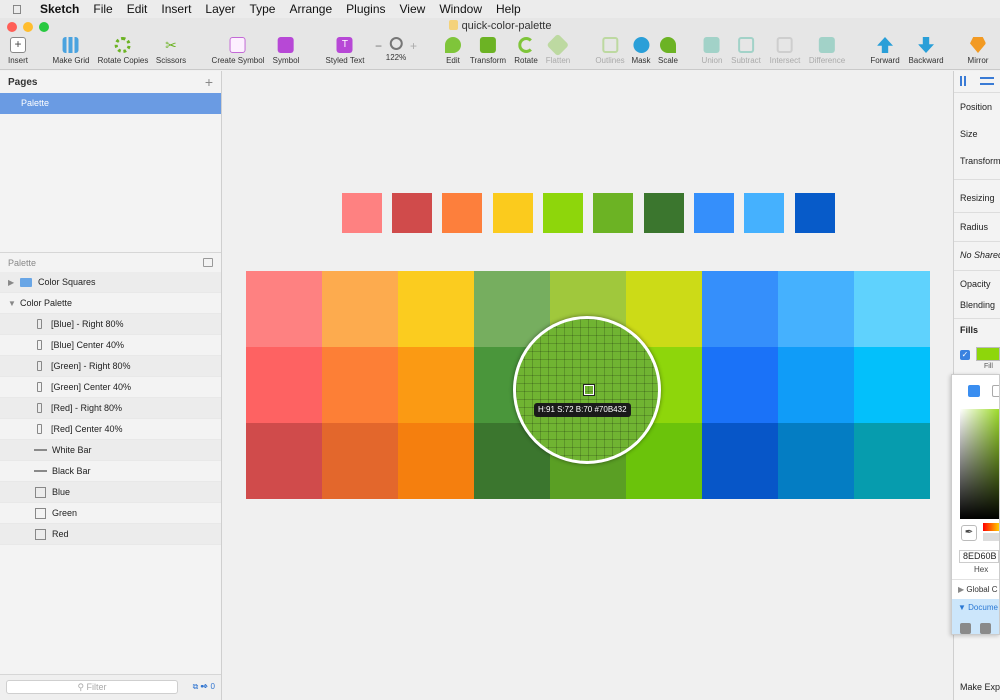 This screenshot has height=700, width=1000. Describe the element at coordinates (712, 51) in the screenshot. I see `union-button: Union` at that location.